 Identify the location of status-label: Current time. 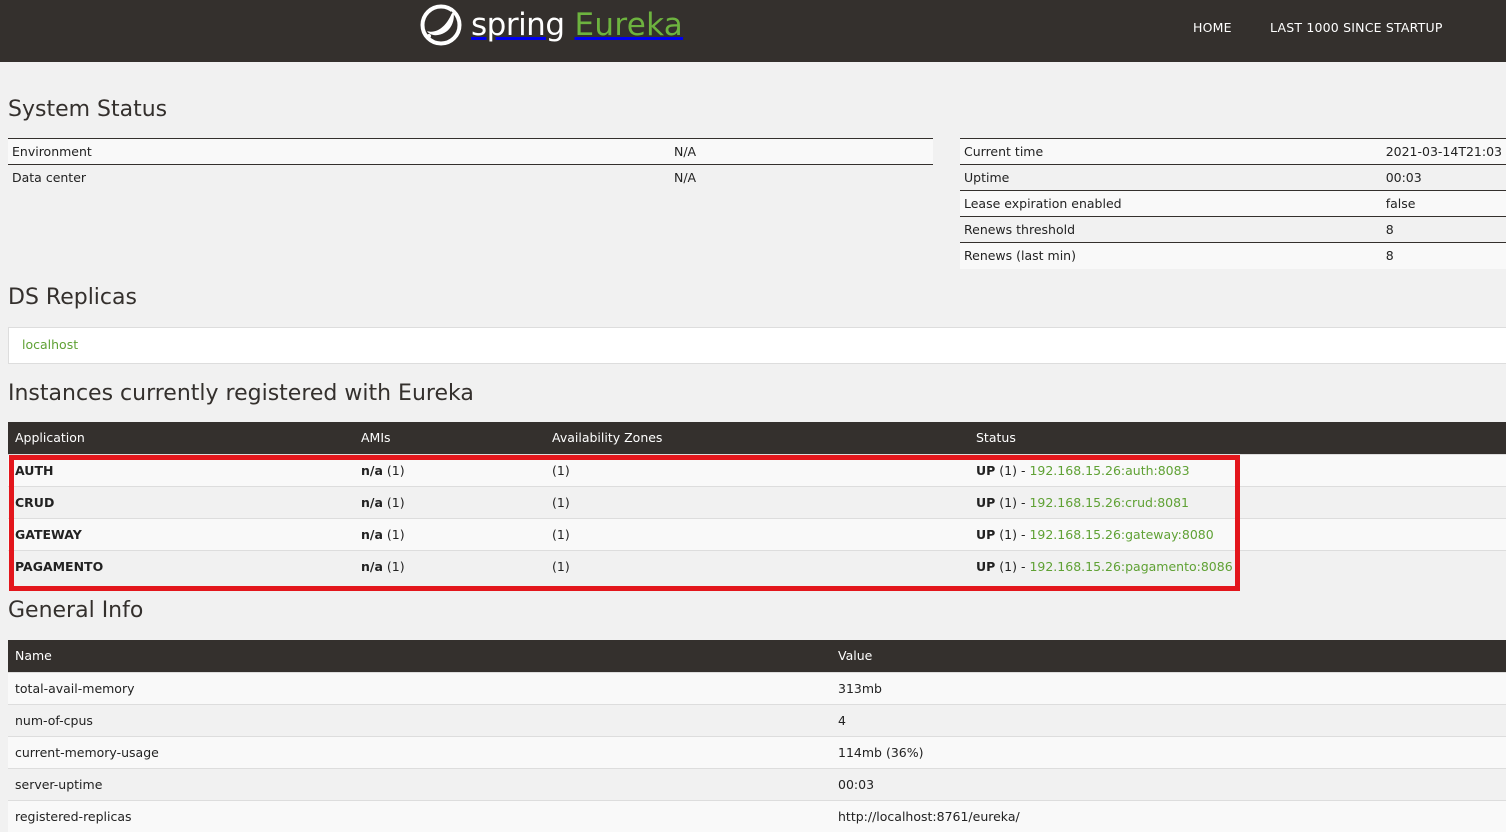
(1171, 151).